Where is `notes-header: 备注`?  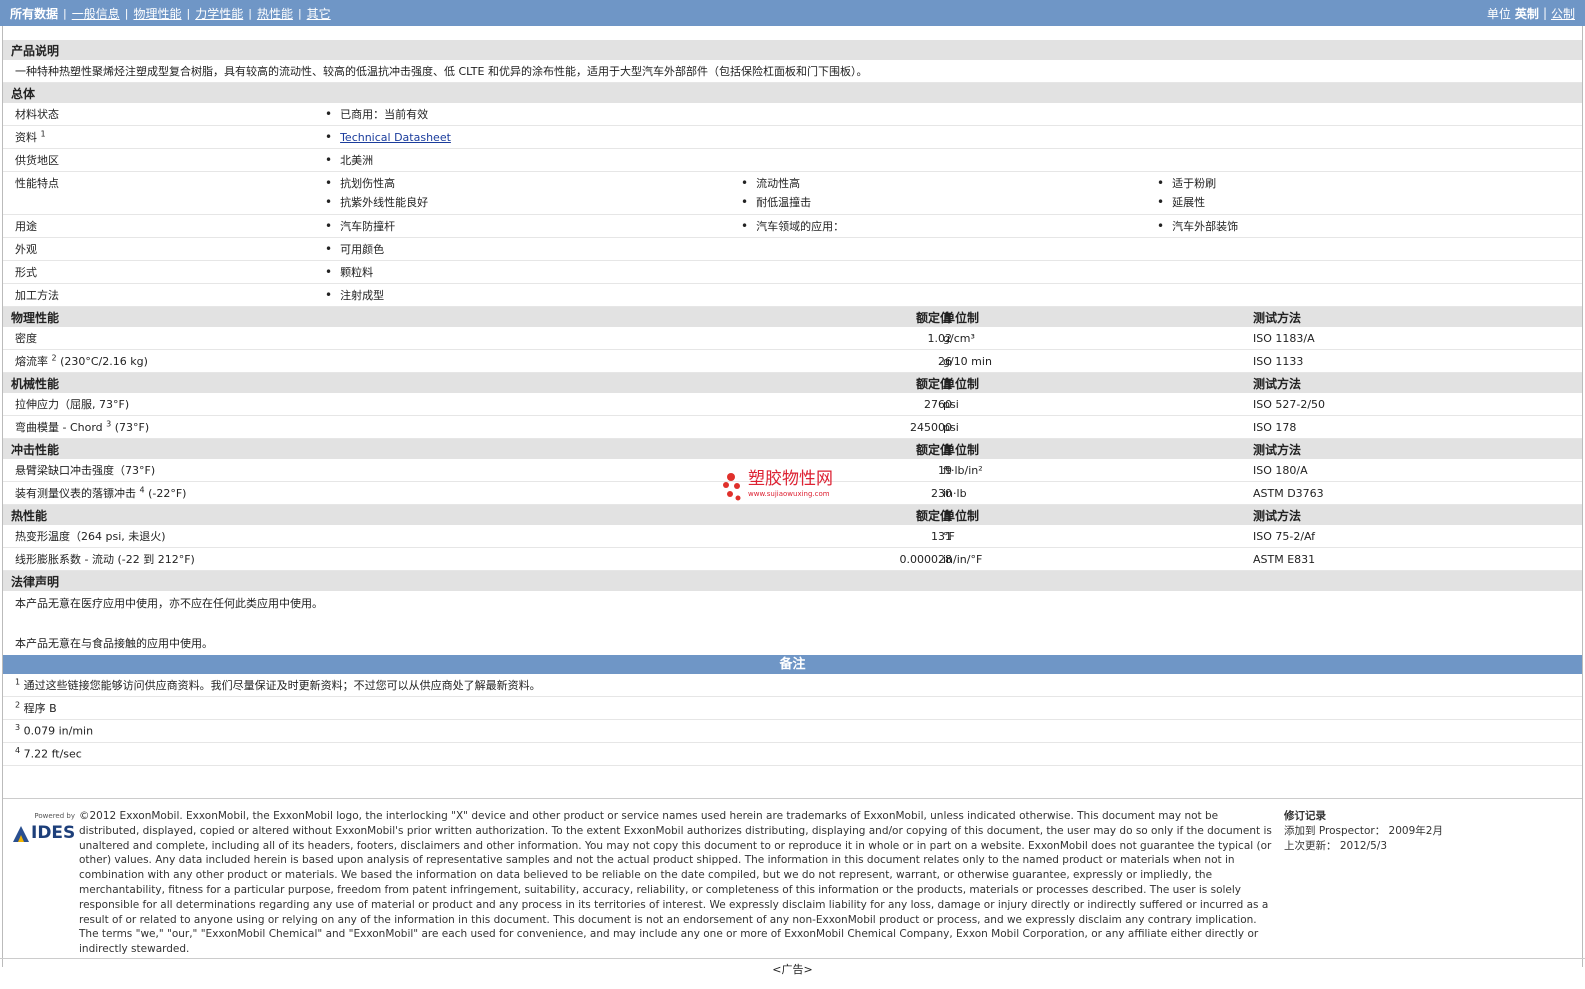
notes-header: 备注 is located at coordinates (792, 664).